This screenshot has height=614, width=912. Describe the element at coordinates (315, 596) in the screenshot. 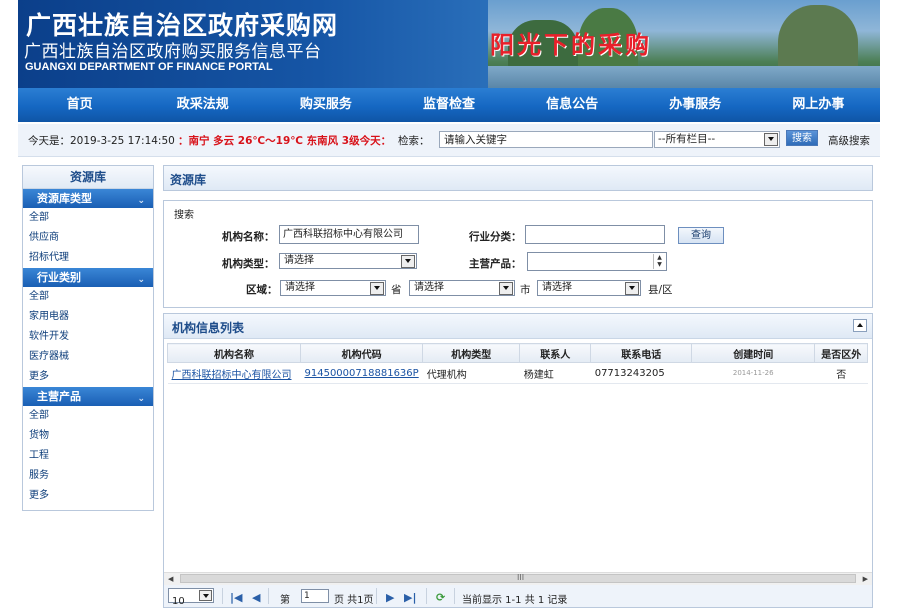

I see `page-number-input: 1` at that location.